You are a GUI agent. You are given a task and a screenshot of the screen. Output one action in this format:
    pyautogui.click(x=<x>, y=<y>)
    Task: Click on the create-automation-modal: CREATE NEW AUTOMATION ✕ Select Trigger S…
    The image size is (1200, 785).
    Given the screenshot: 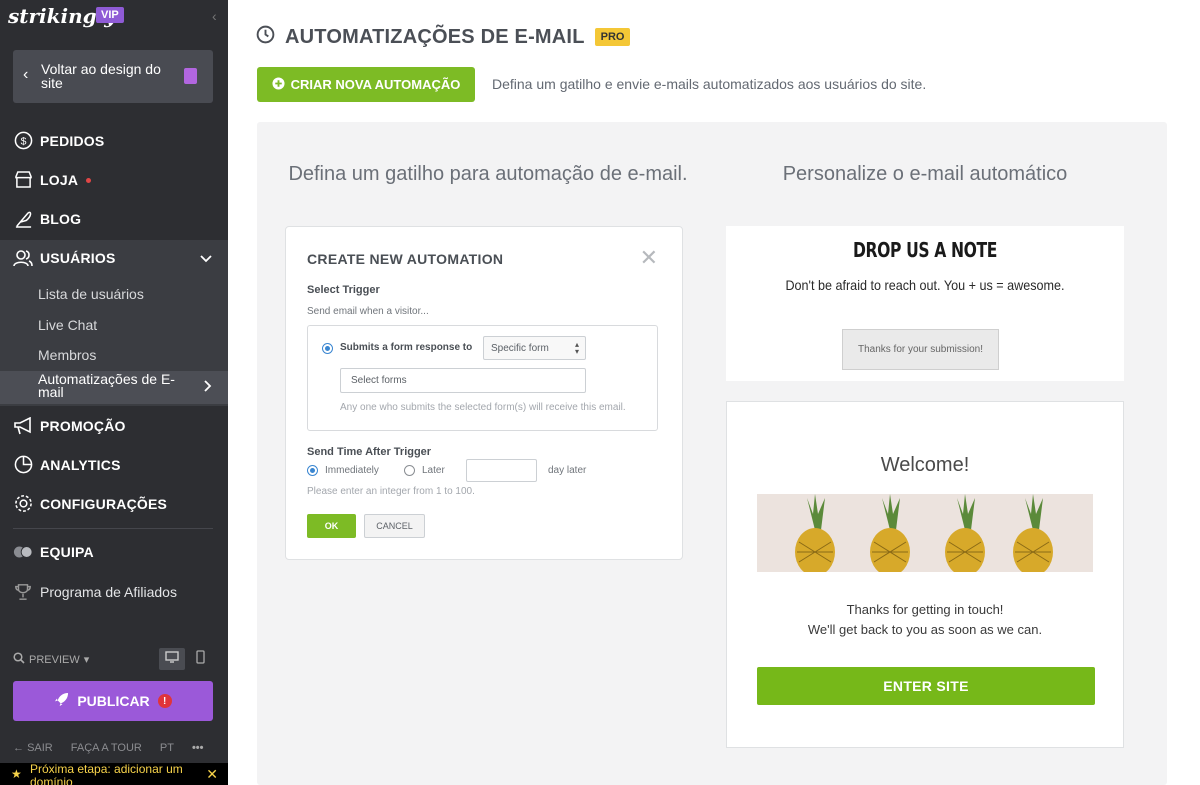 What is the action you would take?
    pyautogui.click(x=484, y=393)
    